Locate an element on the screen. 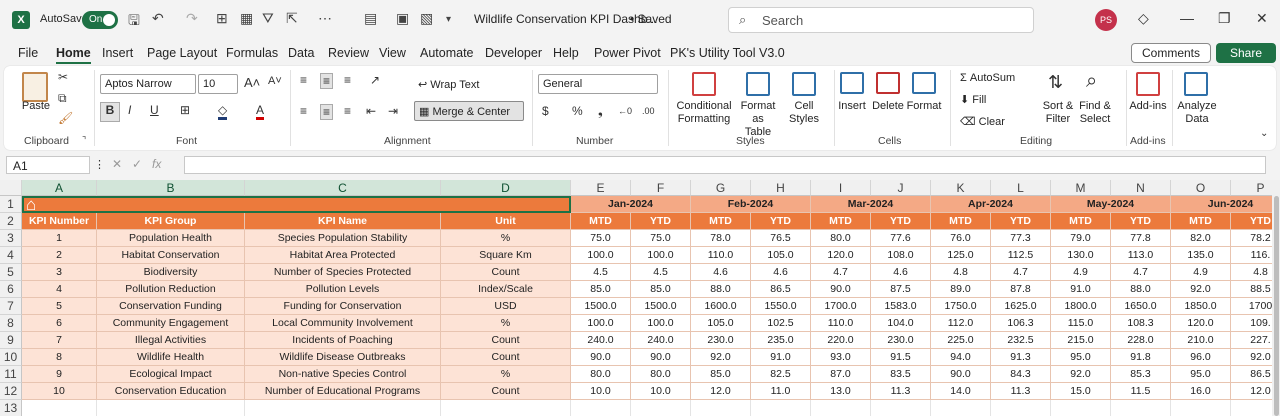 The width and height of the screenshot is (1280, 416). kpi-name-cell: Habitat Area Protected is located at coordinates (343, 255).